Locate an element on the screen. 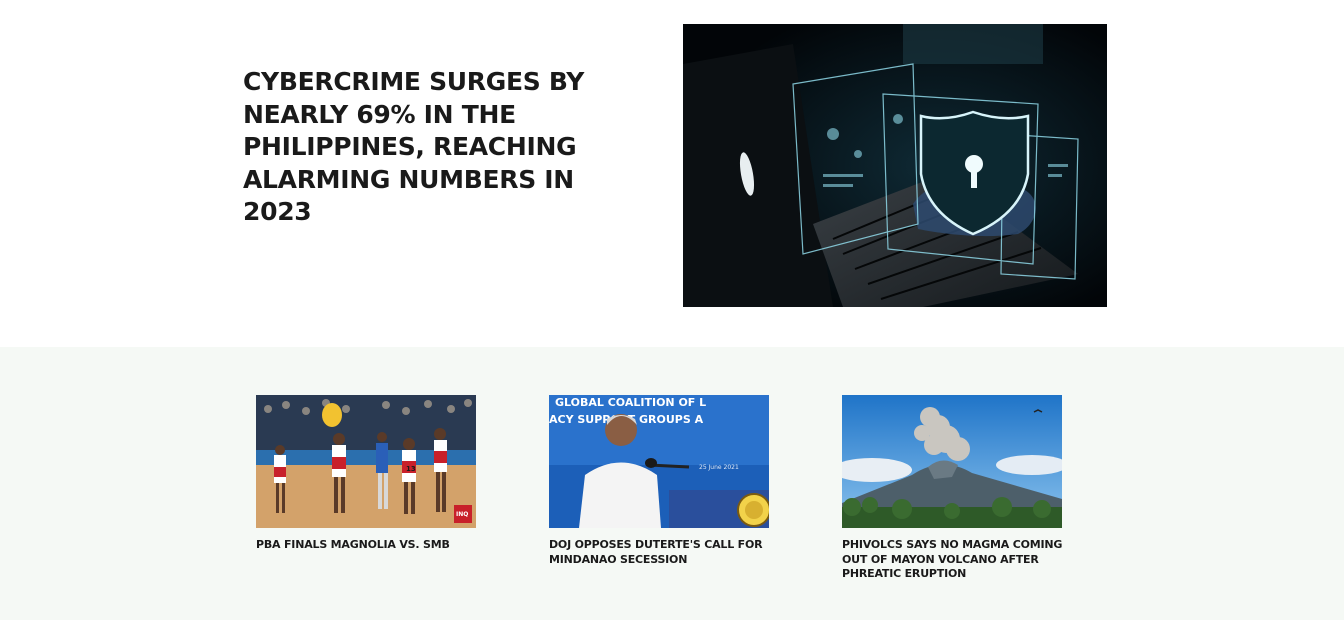 Image resolution: width=1344 pixels, height=620 pixels. backdrop-text: GLOBAL COALITION OF L is located at coordinates (630, 402).